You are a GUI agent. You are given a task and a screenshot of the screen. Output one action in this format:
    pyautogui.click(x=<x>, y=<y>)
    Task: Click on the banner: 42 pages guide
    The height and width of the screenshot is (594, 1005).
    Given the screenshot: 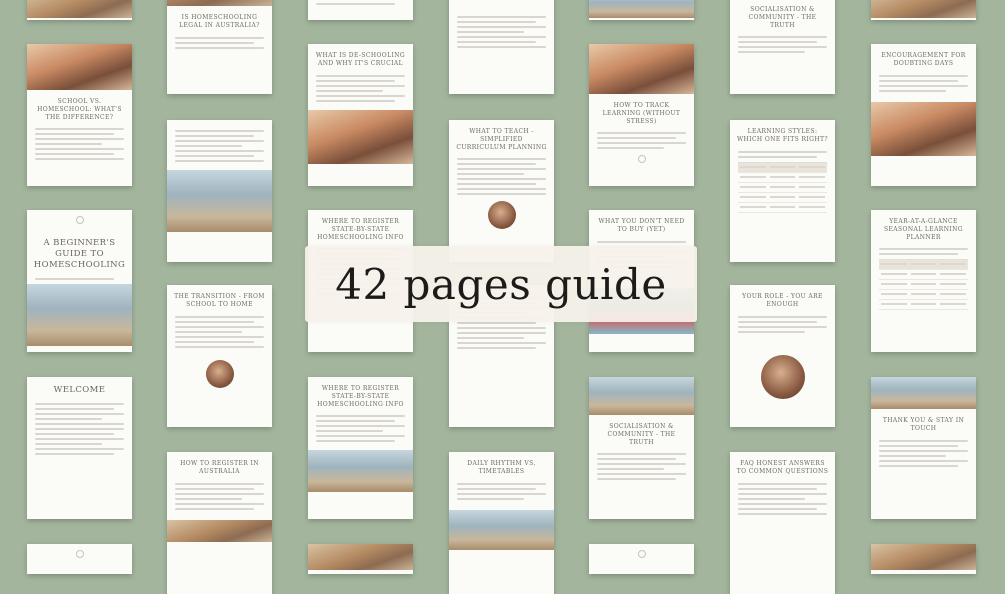 What is the action you would take?
    pyautogui.click(x=501, y=284)
    